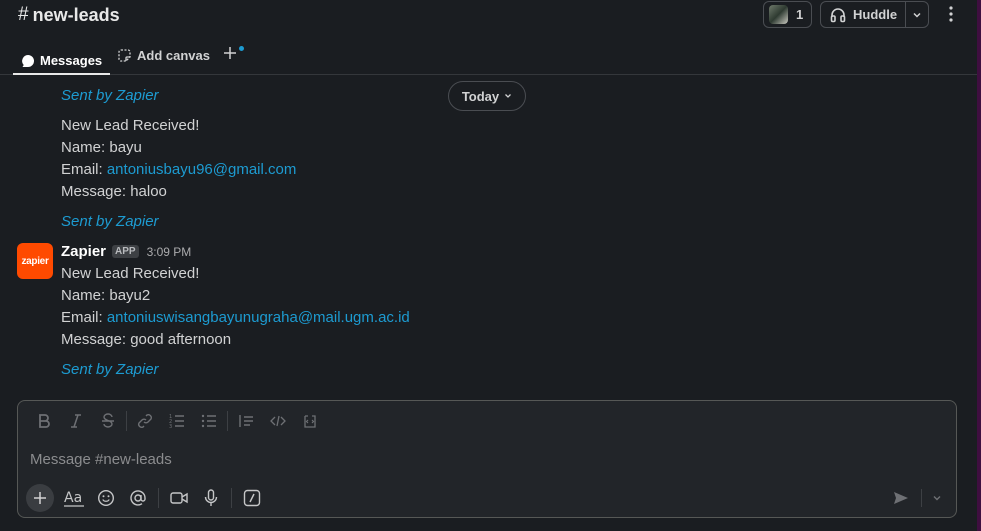 This screenshot has height=531, width=981. I want to click on at-sign-icon, so click(138, 498).